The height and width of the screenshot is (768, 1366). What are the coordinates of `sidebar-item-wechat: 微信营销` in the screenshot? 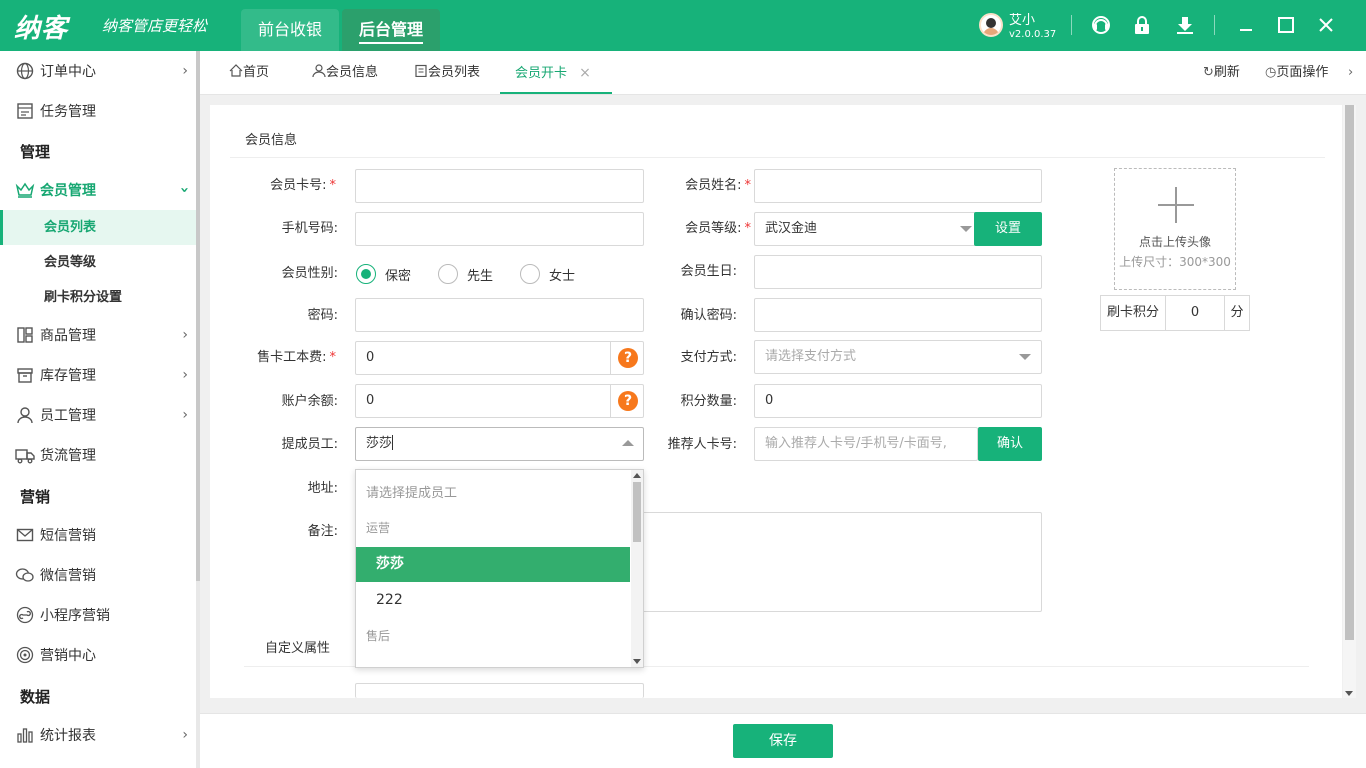 It's located at (98, 575).